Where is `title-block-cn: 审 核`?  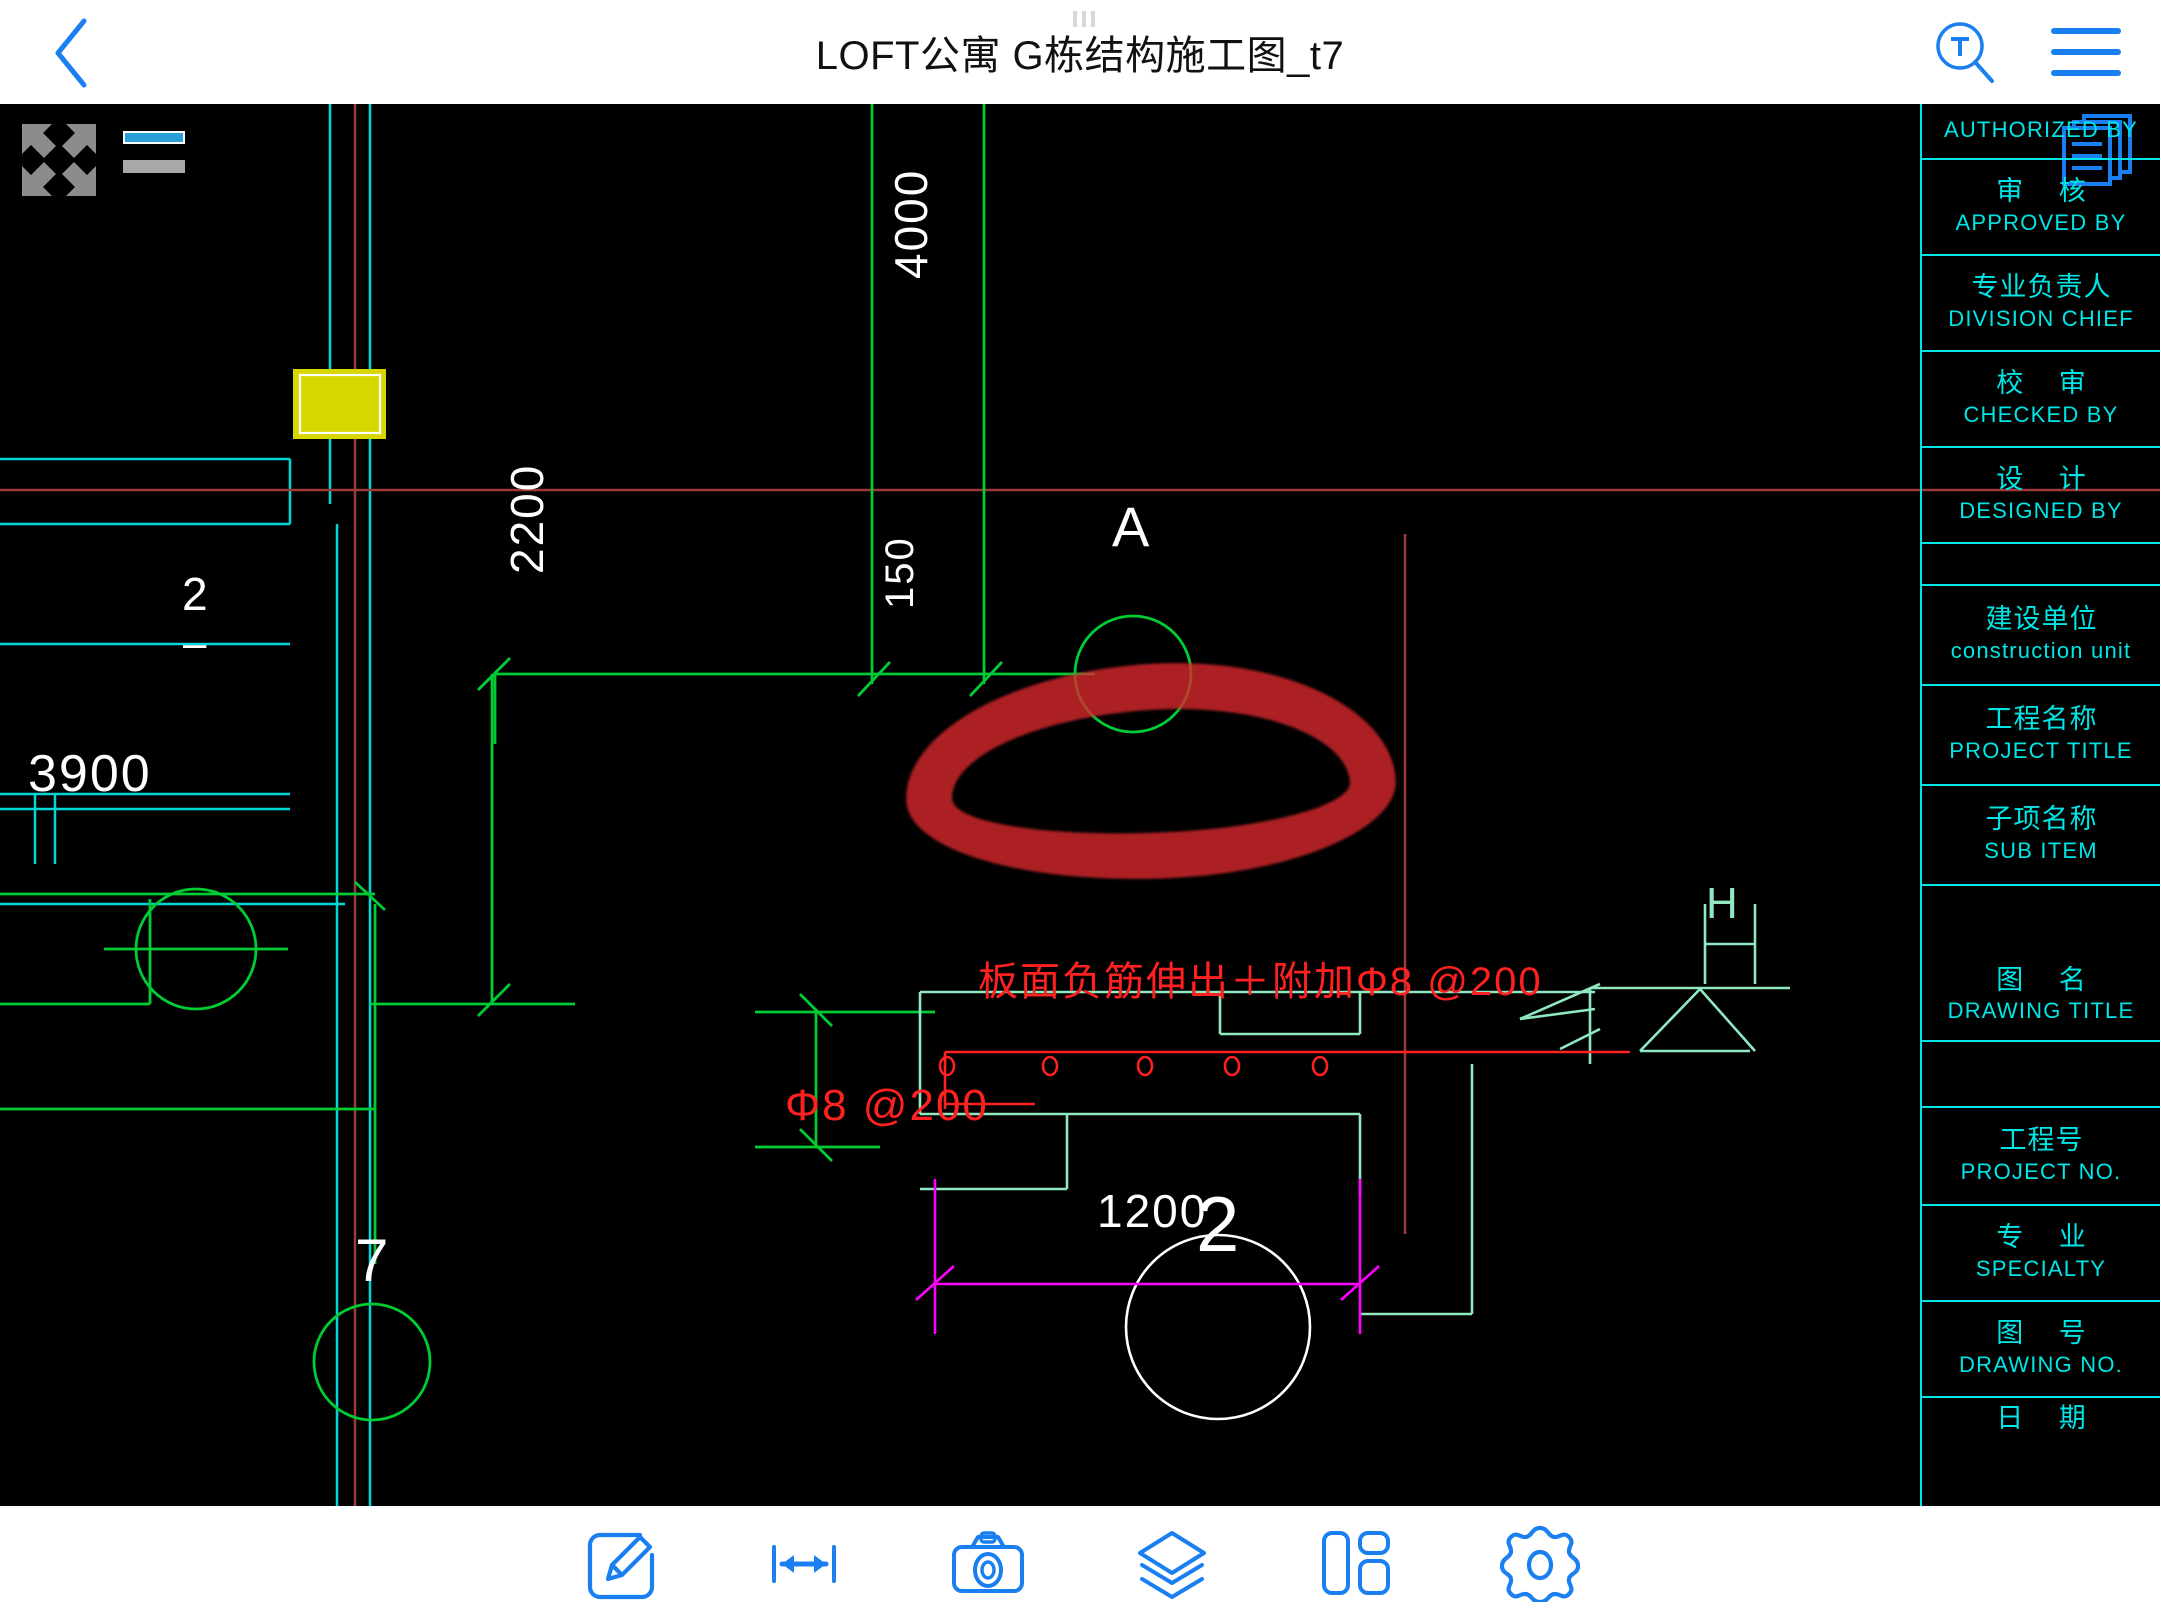
title-block-cn: 审 核 is located at coordinates (2048, 190).